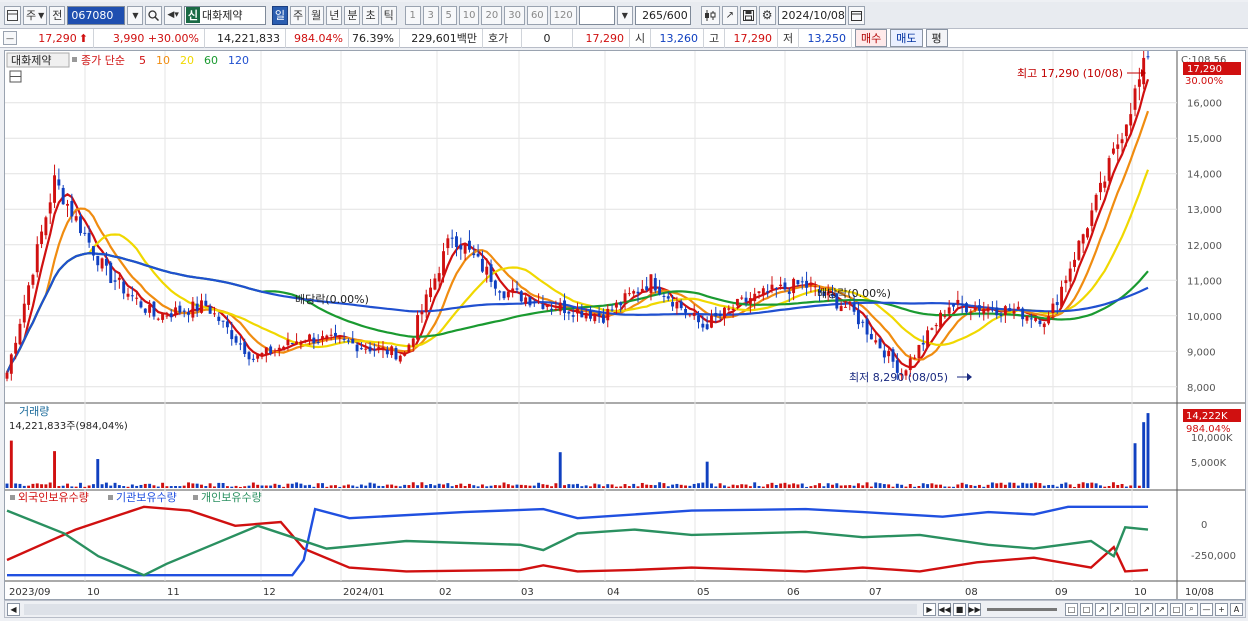 The height and width of the screenshot is (621, 1248). I want to click on count-value: 265, so click(653, 15).